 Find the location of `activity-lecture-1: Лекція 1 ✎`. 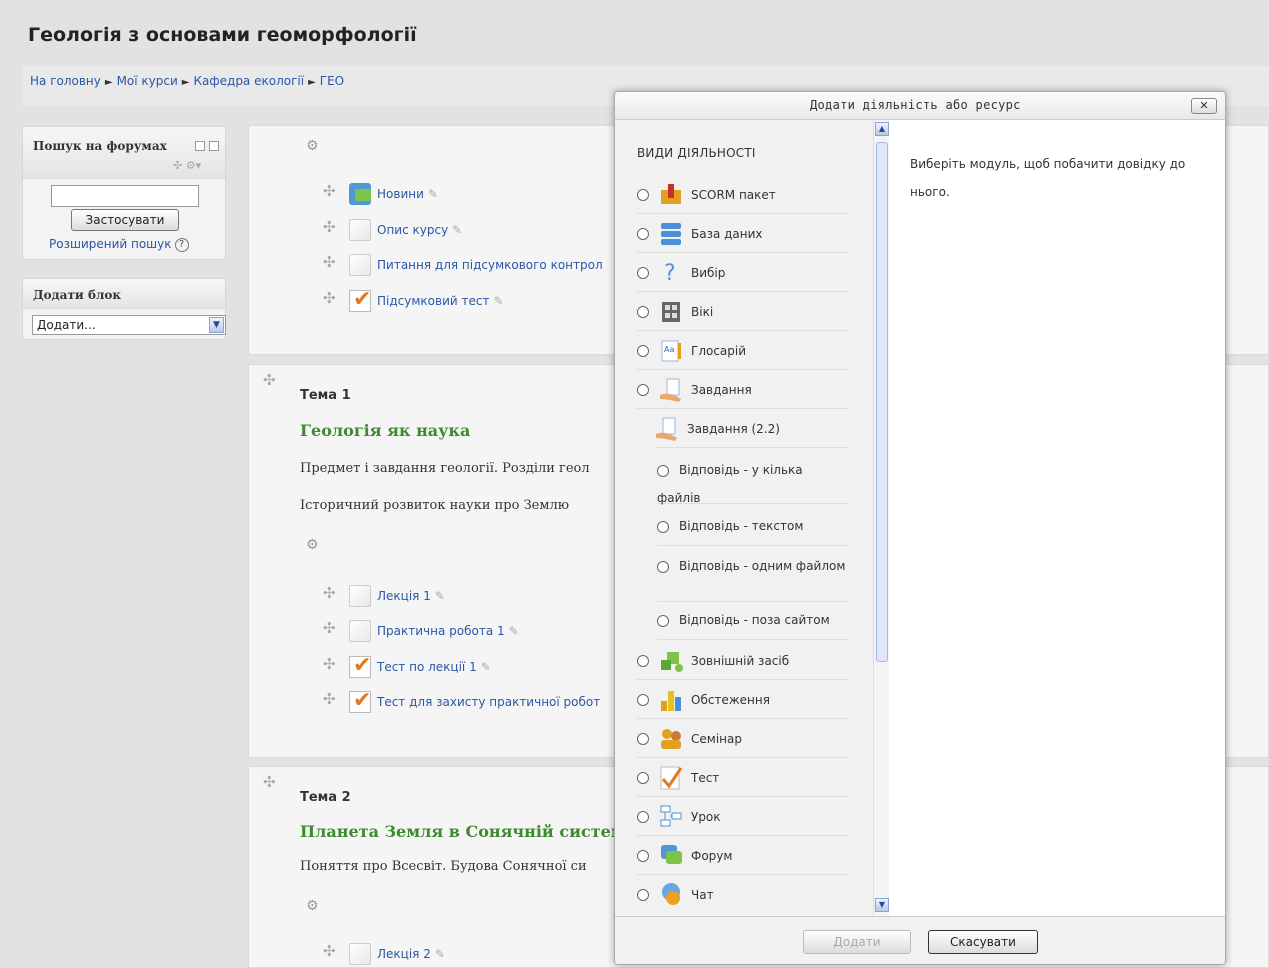

activity-lecture-1: Лекція 1 ✎ is located at coordinates (397, 596).